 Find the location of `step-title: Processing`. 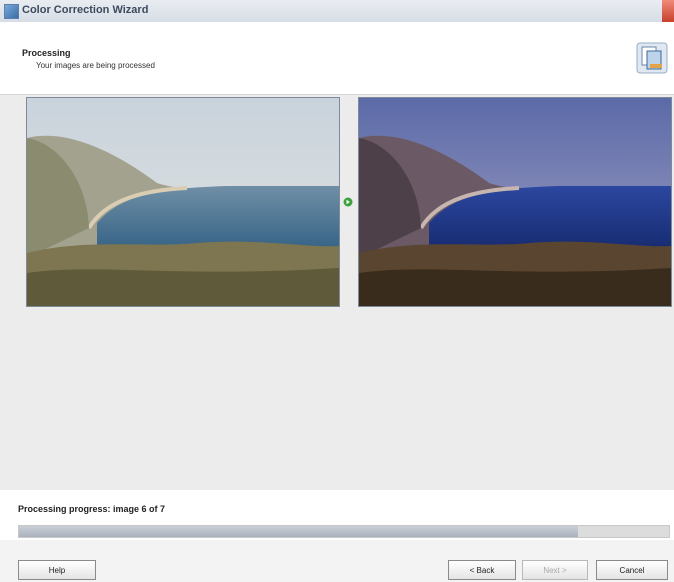

step-title: Processing is located at coordinates (46, 53).